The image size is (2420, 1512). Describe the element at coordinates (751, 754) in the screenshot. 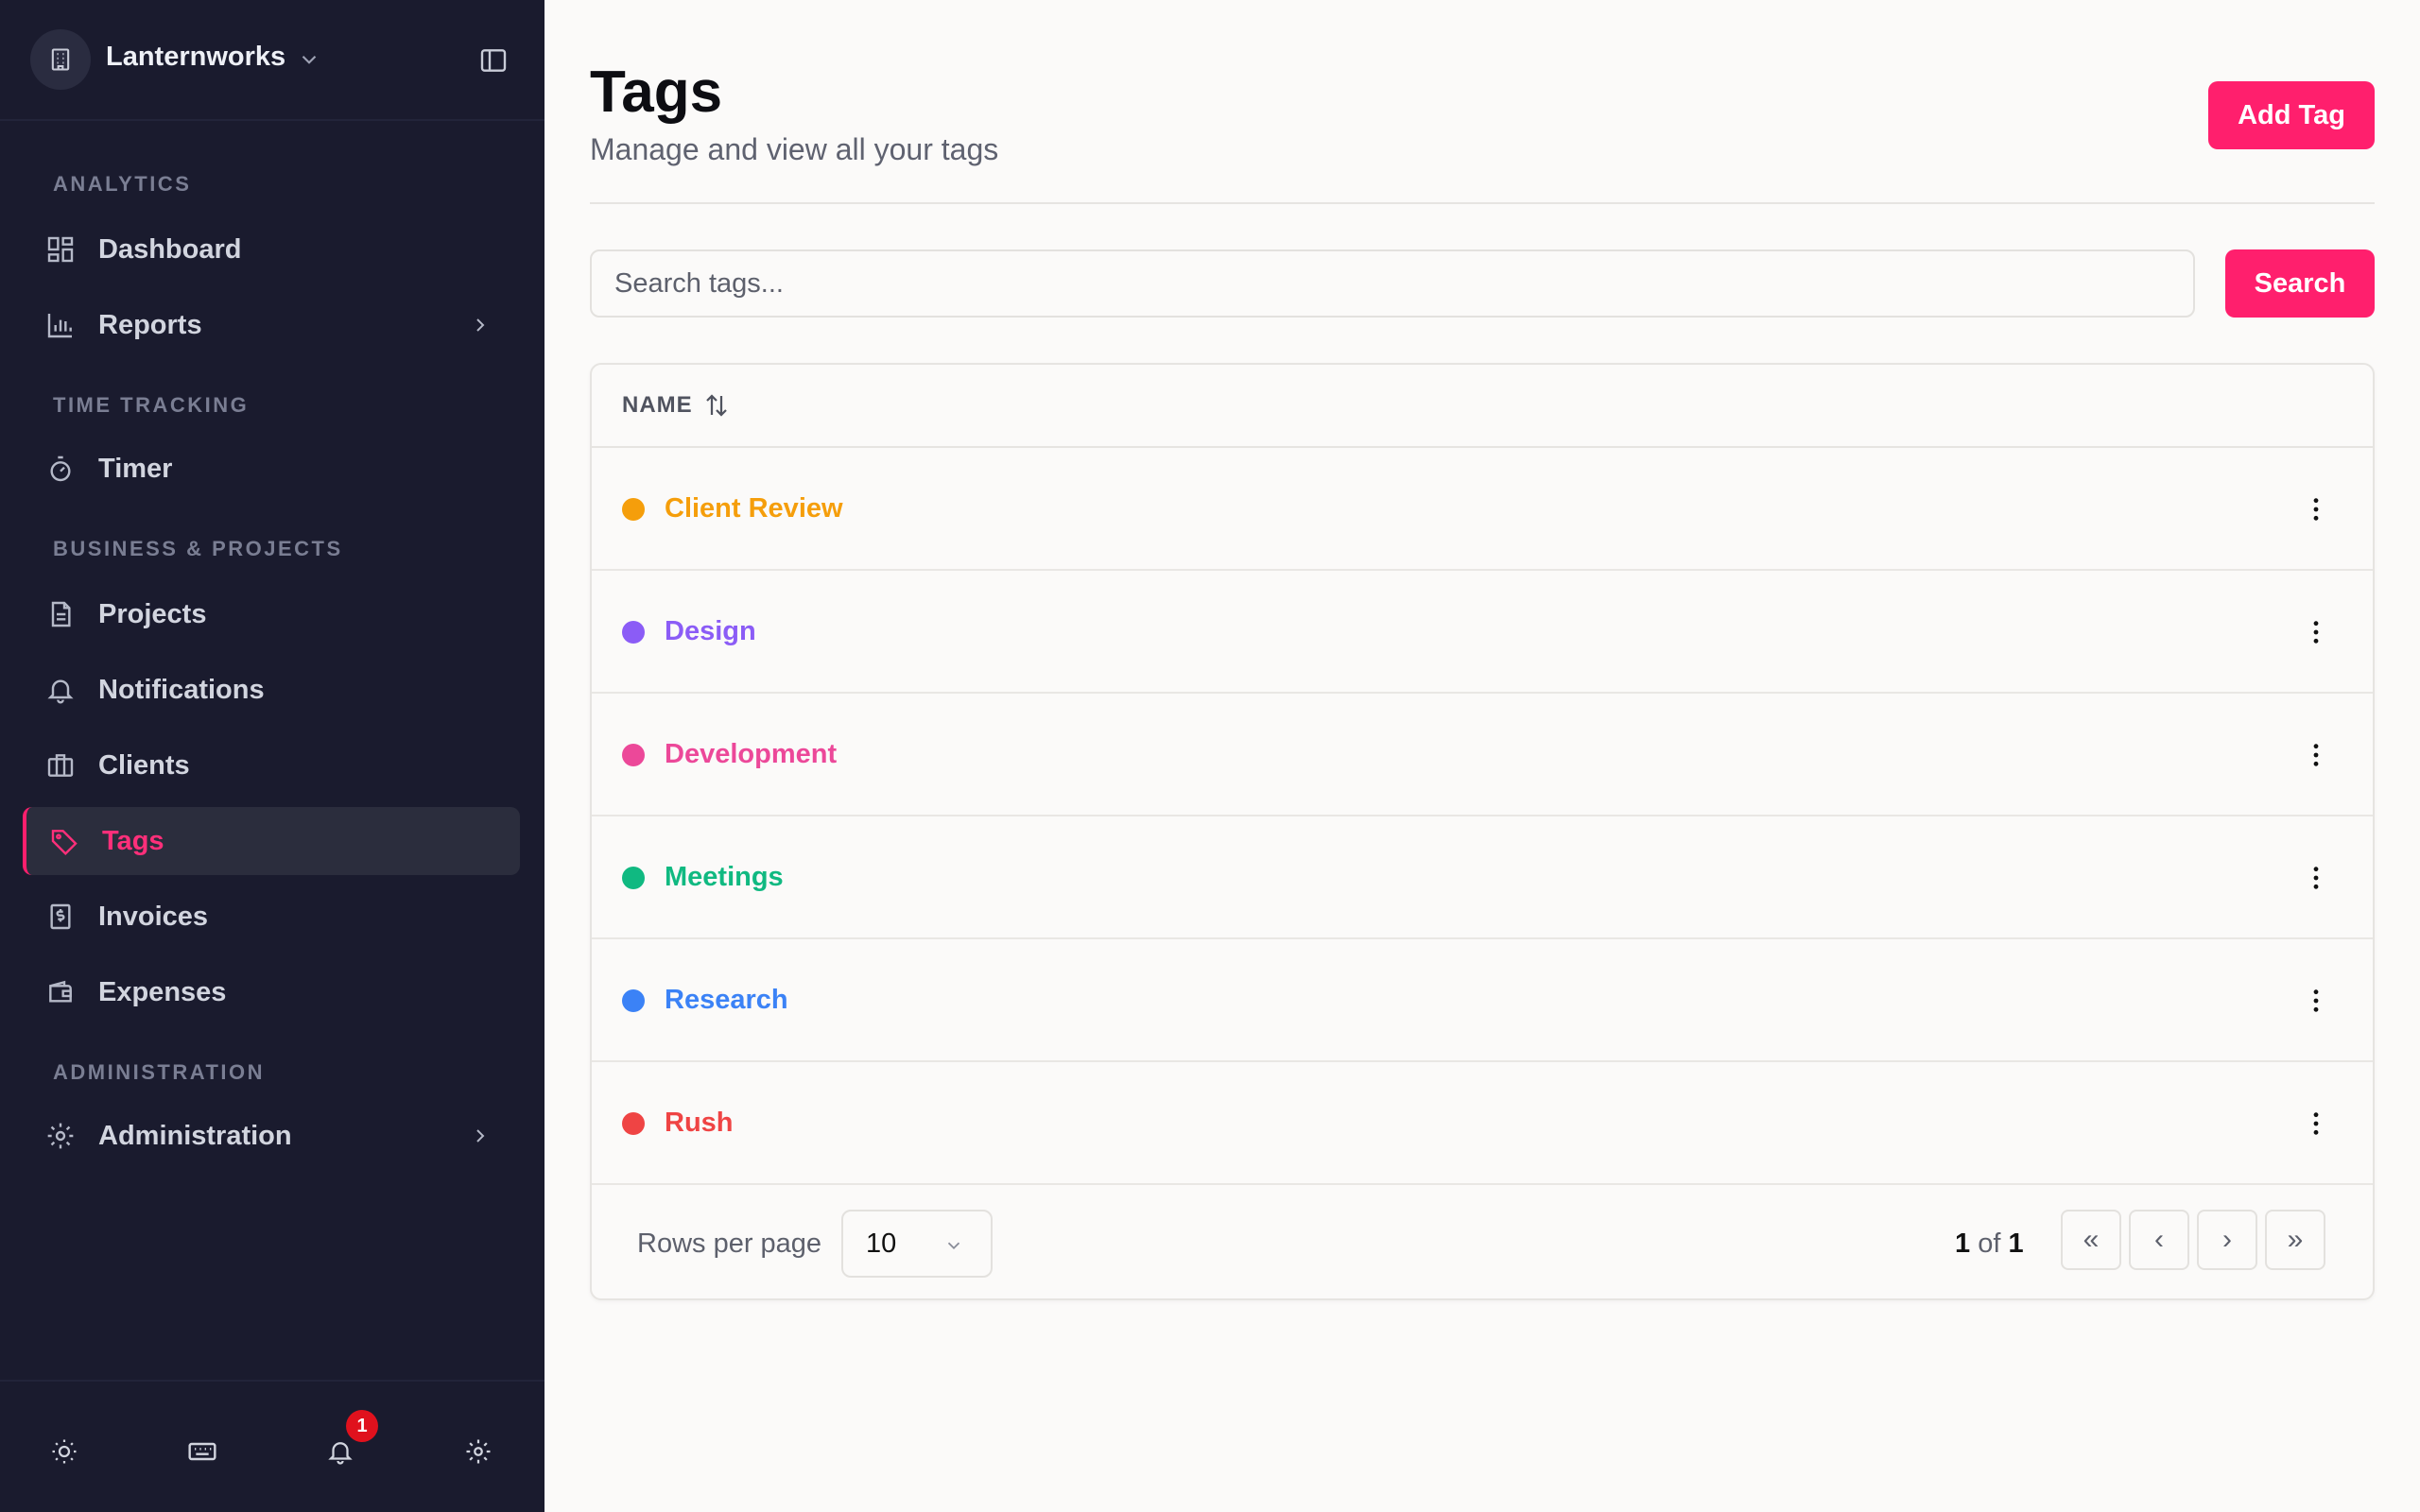

I see `tag-name: Development` at that location.